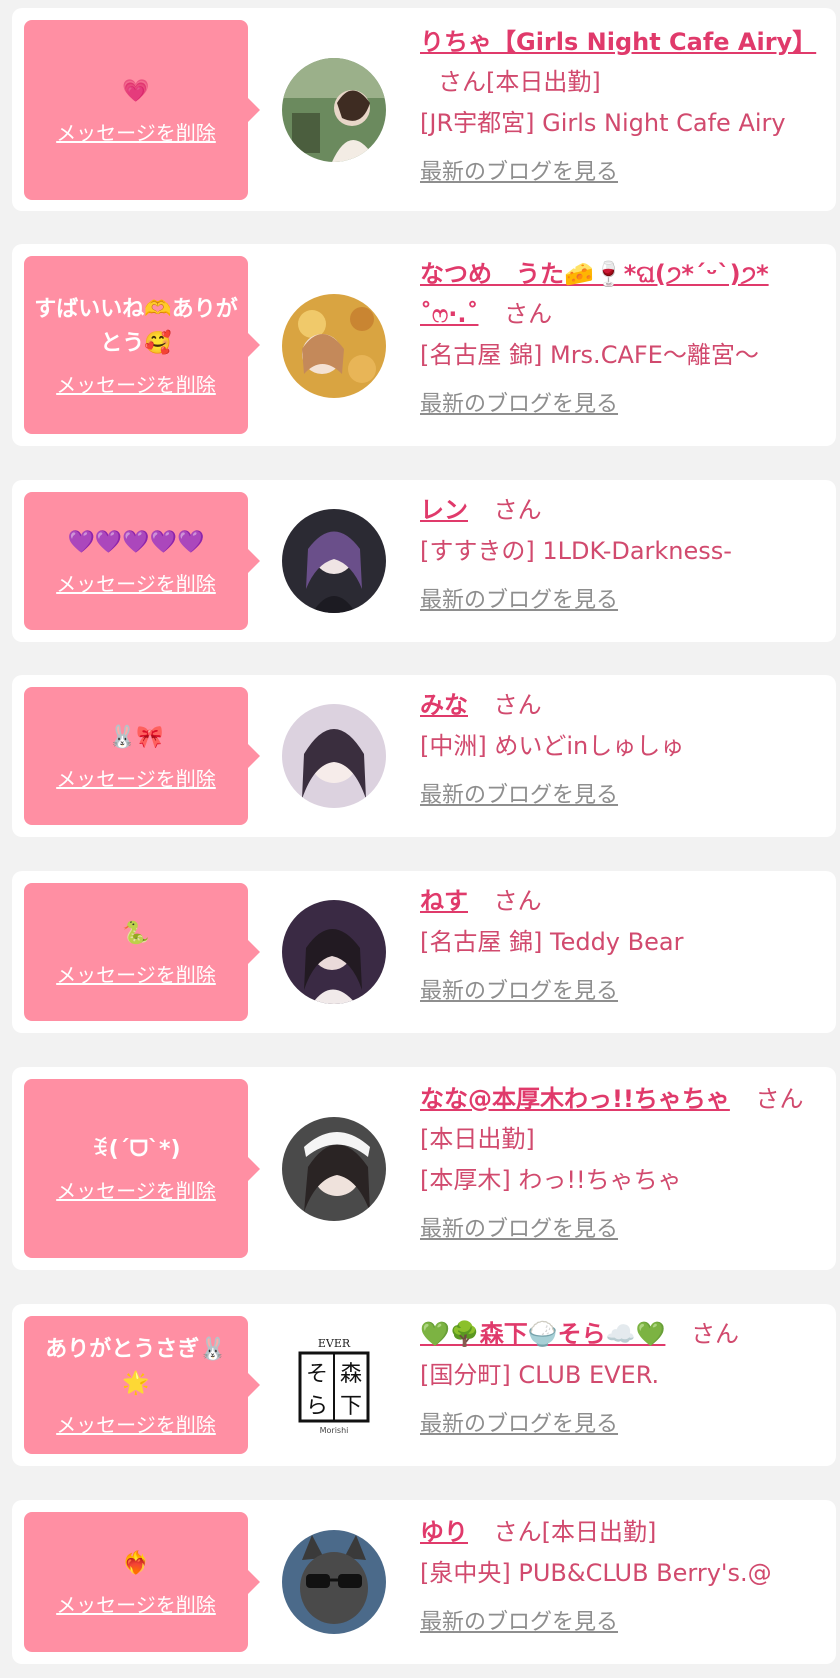  Describe the element at coordinates (444, 1532) in the screenshot. I see `cast-name-link: ゆり` at that location.